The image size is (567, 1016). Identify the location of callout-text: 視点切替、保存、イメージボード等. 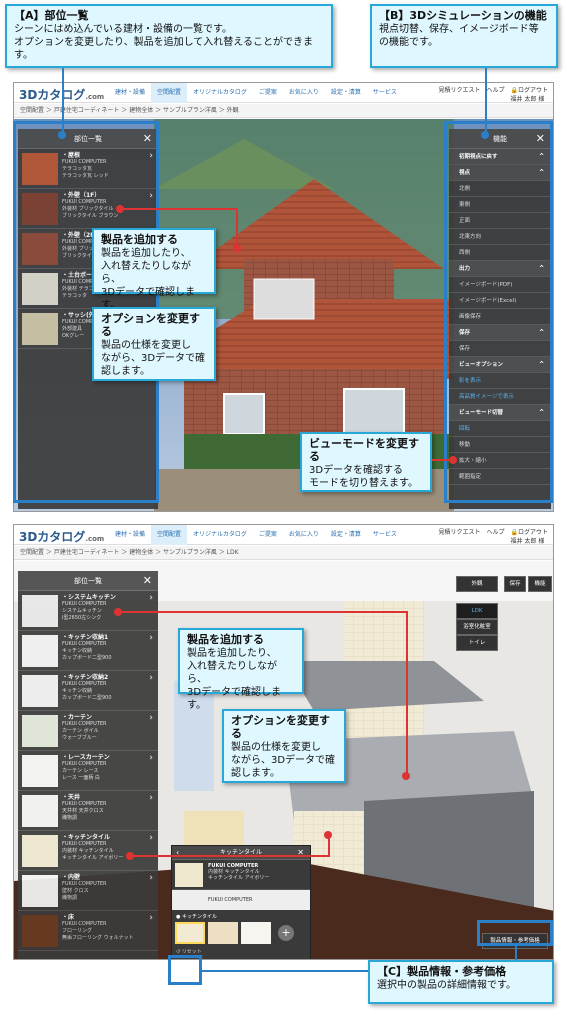
(459, 29).